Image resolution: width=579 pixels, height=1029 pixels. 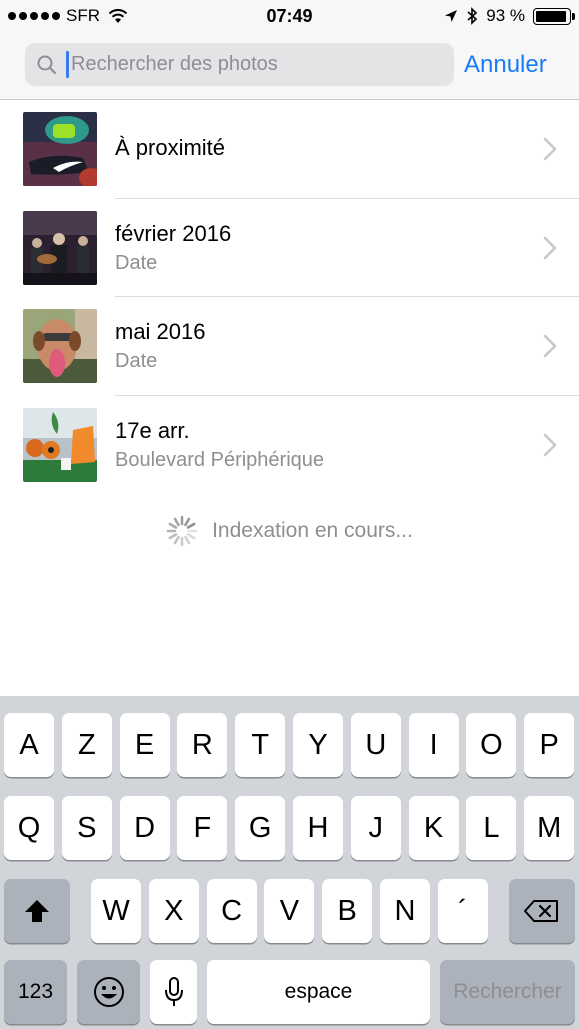 What do you see at coordinates (289, 17) in the screenshot?
I see `status-bar: SFR 07:49 93 %` at bounding box center [289, 17].